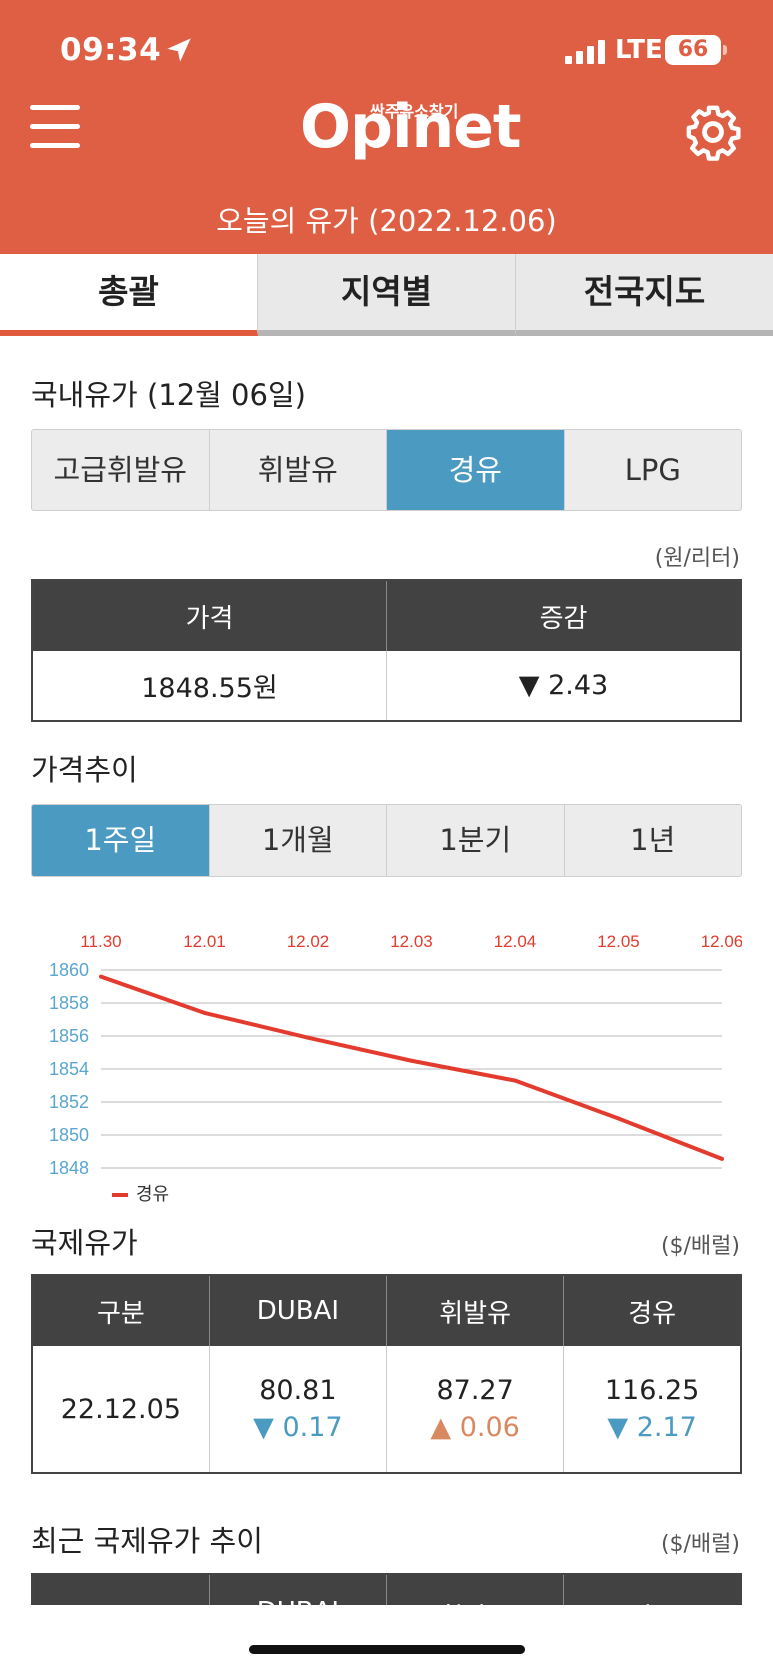 The width and height of the screenshot is (773, 1673). Describe the element at coordinates (475, 1390) in the screenshot. I see `intl-gasoline-value: 87.27` at that location.